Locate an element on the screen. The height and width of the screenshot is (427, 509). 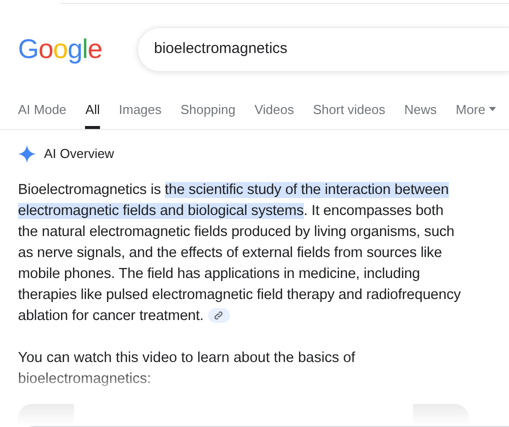
section-title: AI Overview is located at coordinates (79, 154).